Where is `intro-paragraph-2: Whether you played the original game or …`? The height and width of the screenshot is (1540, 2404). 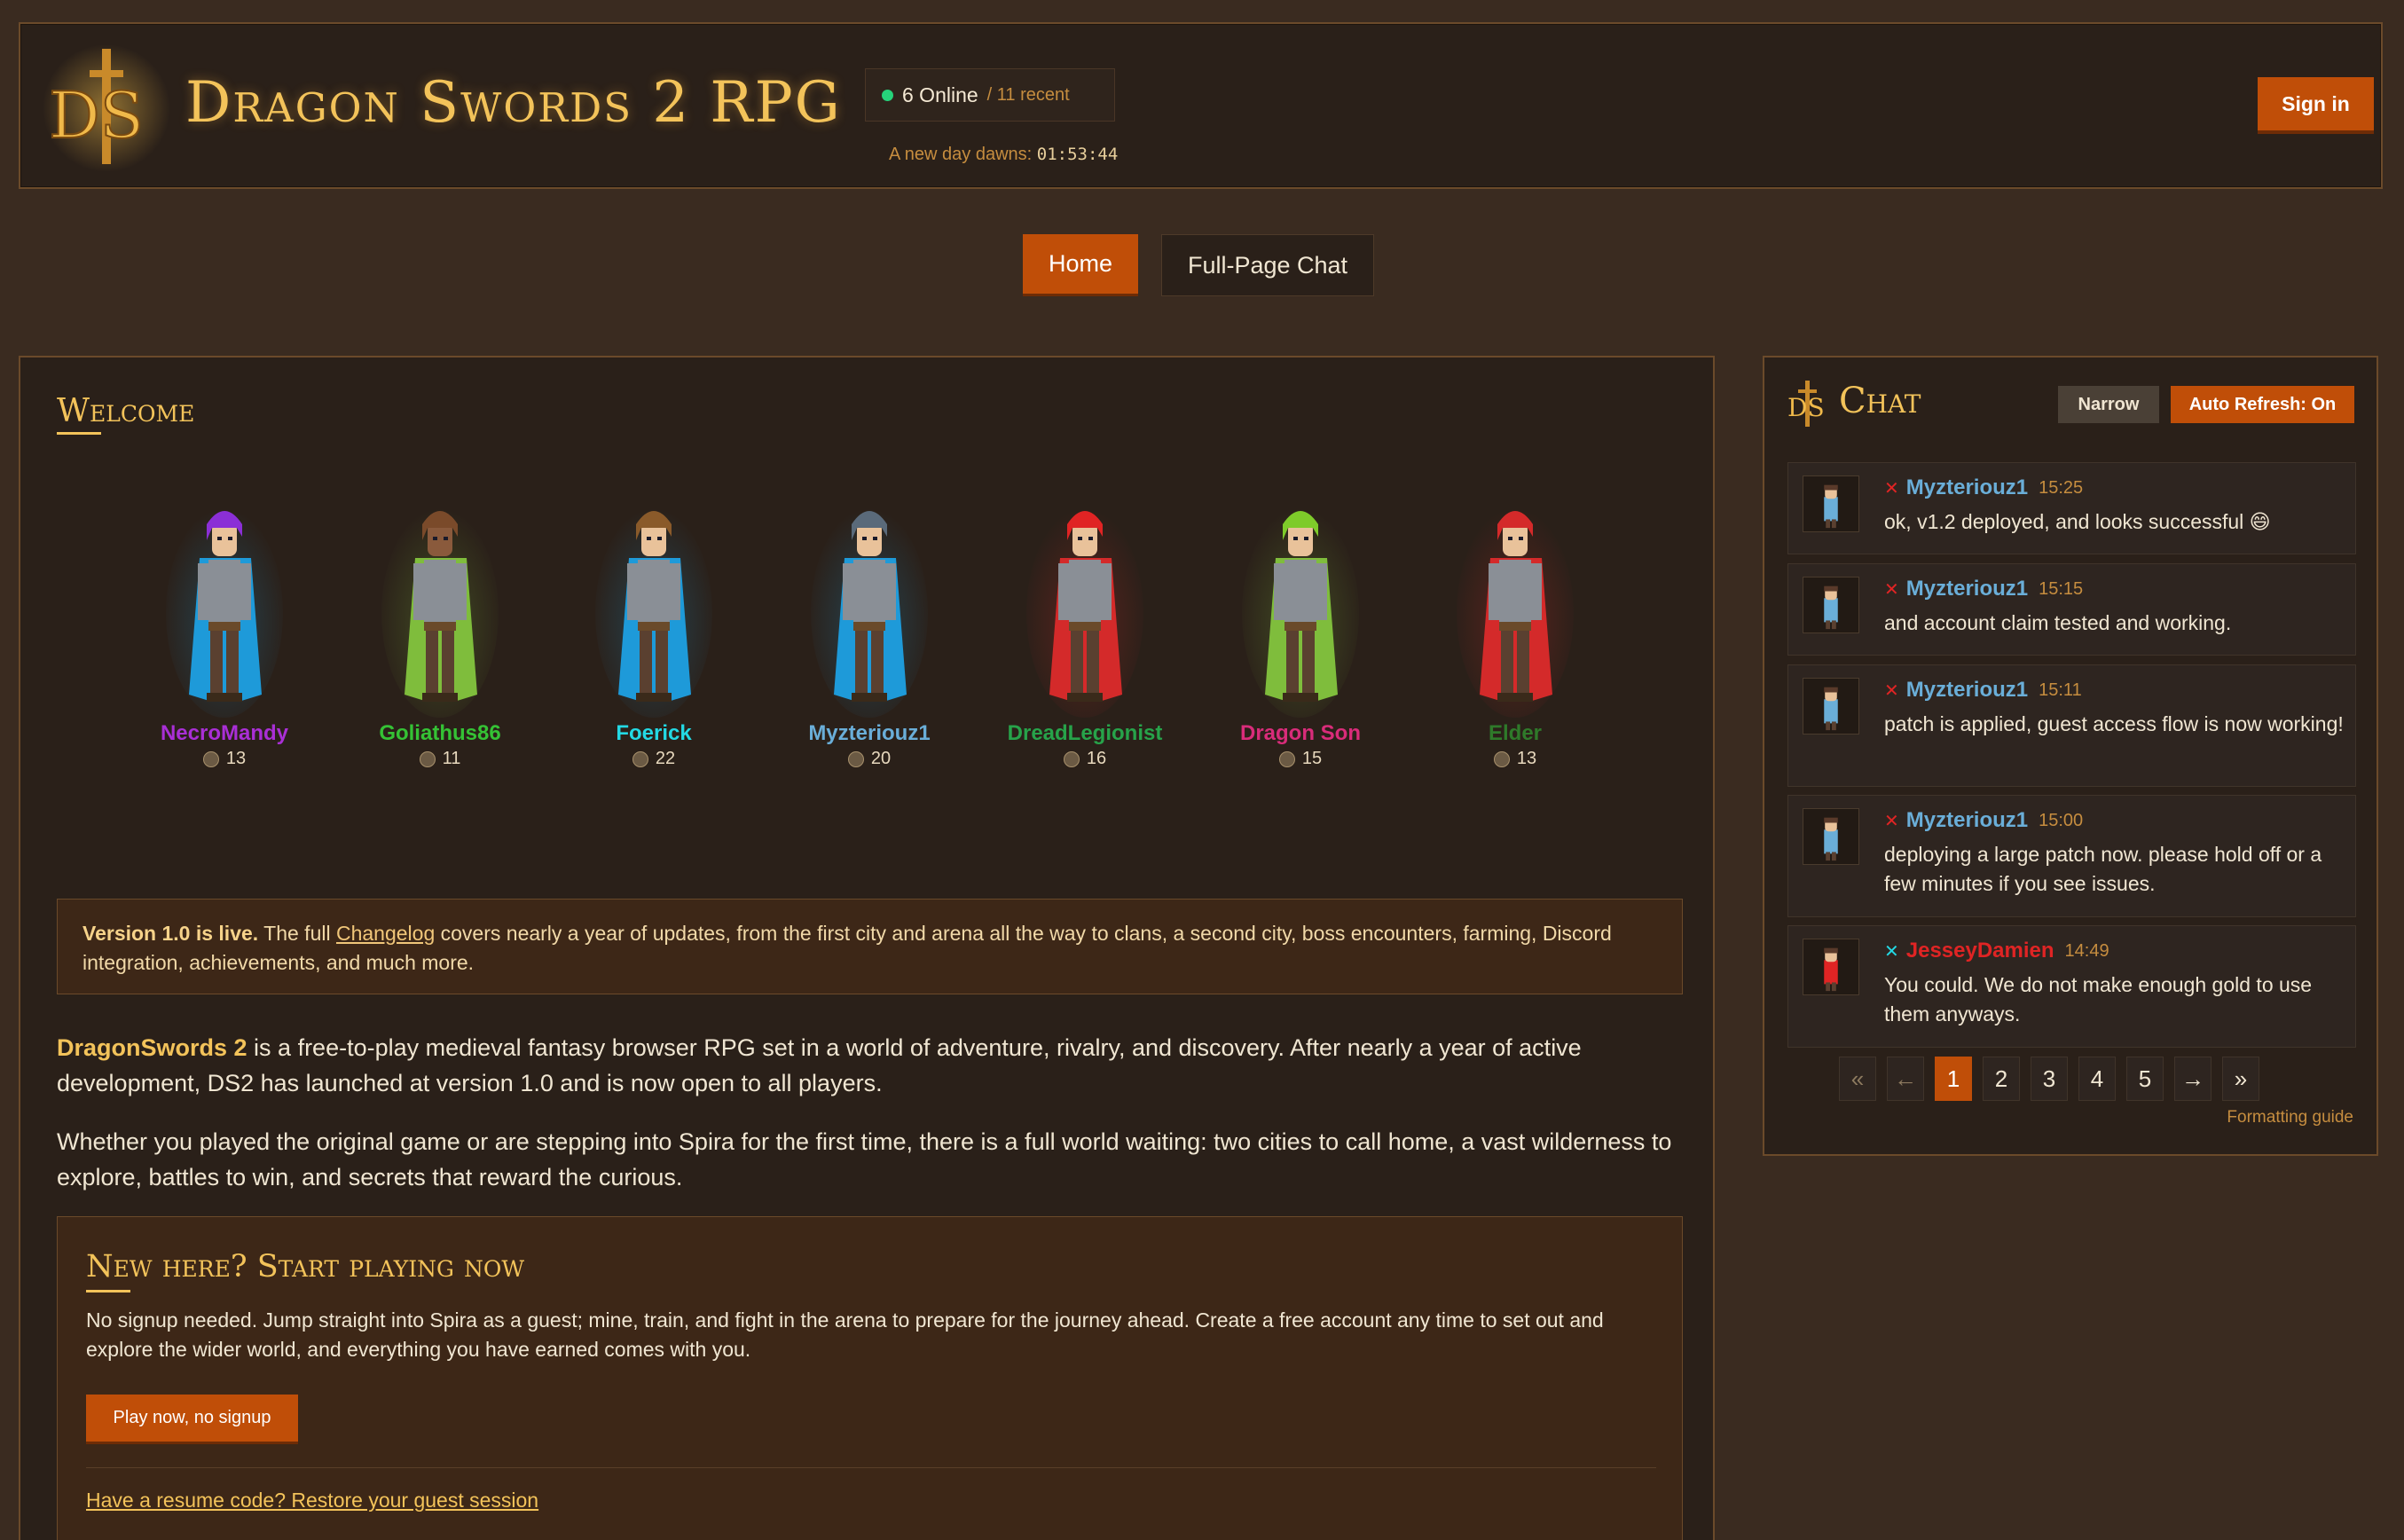
intro-paragraph-2: Whether you played the original game or … is located at coordinates (864, 1159).